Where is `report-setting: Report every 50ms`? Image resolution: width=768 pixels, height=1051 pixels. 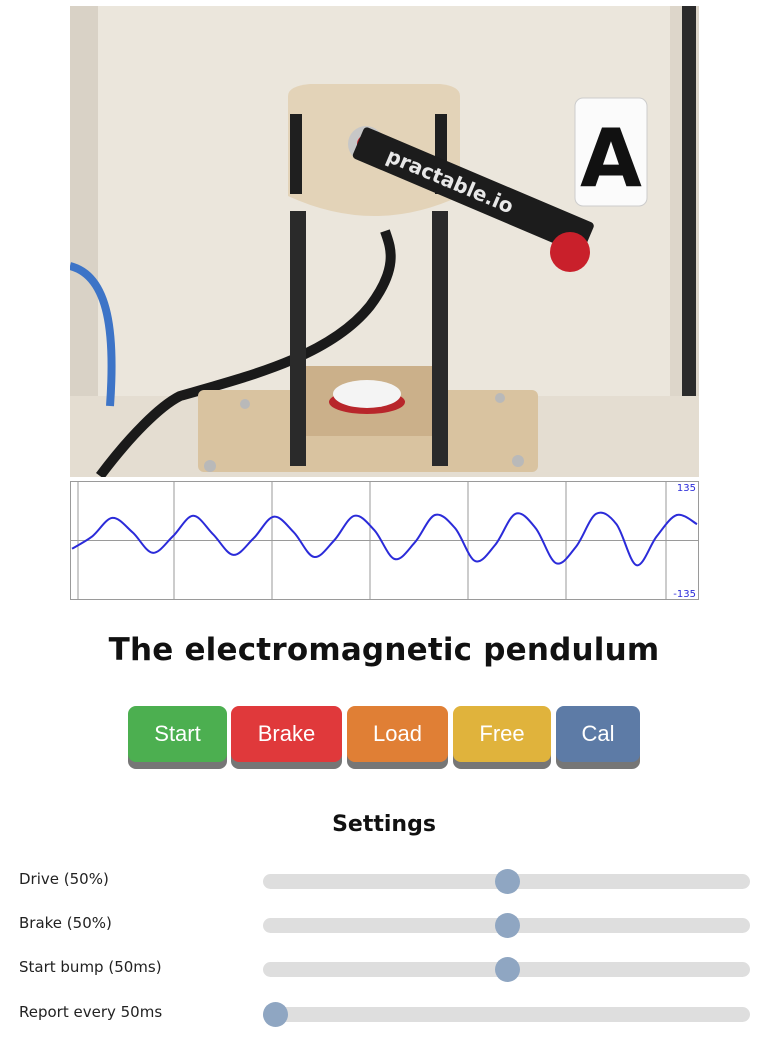 report-setting: Report every 50ms is located at coordinates (384, 1014).